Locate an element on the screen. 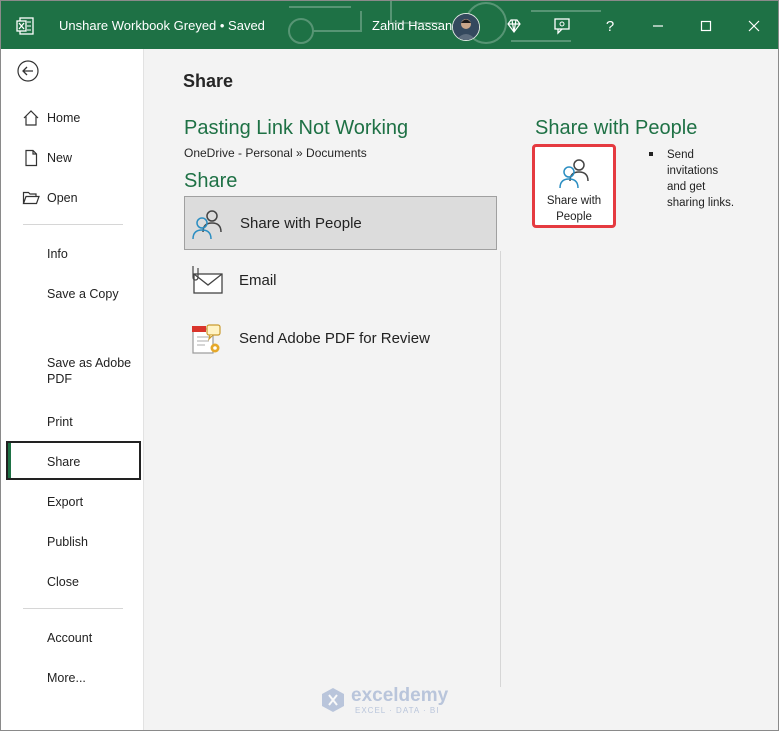 This screenshot has width=779, height=731. sidebar-item-label: New is located at coordinates (60, 158).